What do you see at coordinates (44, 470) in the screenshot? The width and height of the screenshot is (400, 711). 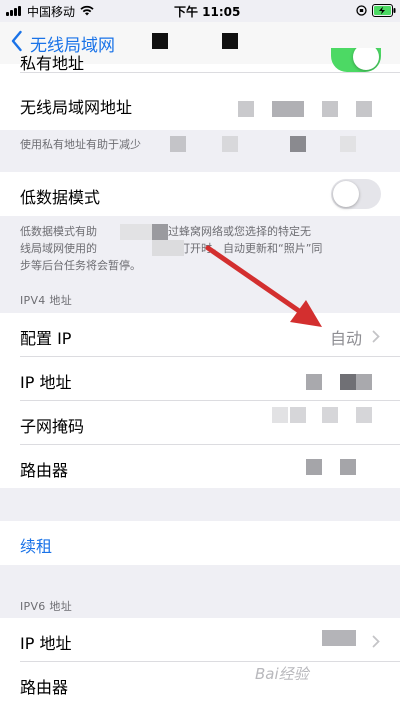 I see `router-label: 路由器` at bounding box center [44, 470].